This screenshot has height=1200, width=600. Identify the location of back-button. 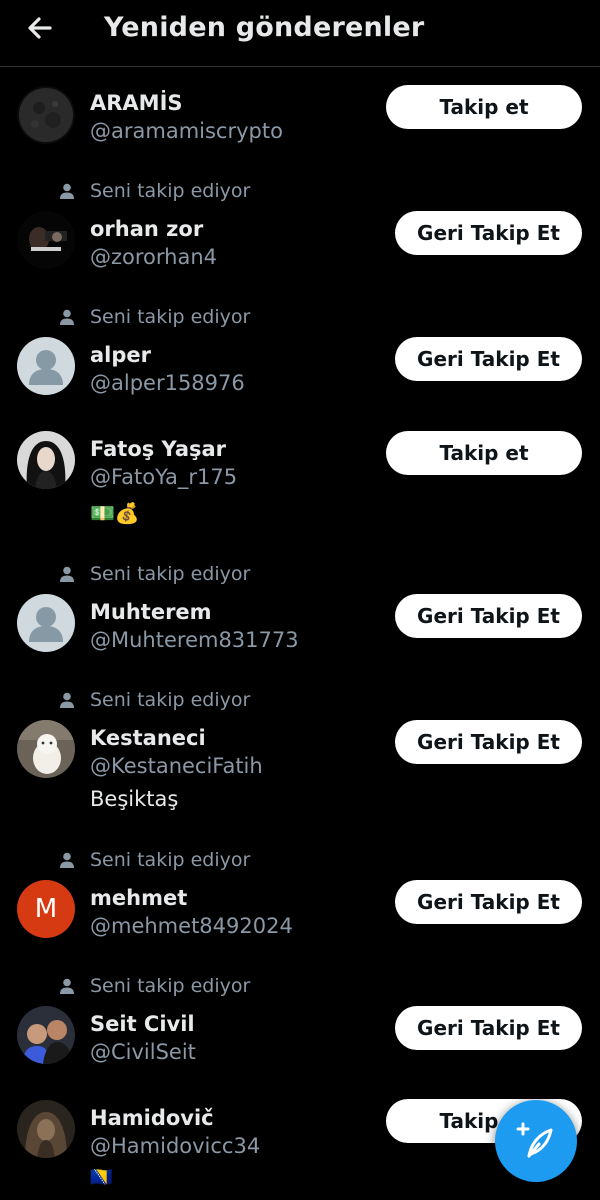
(40, 28).